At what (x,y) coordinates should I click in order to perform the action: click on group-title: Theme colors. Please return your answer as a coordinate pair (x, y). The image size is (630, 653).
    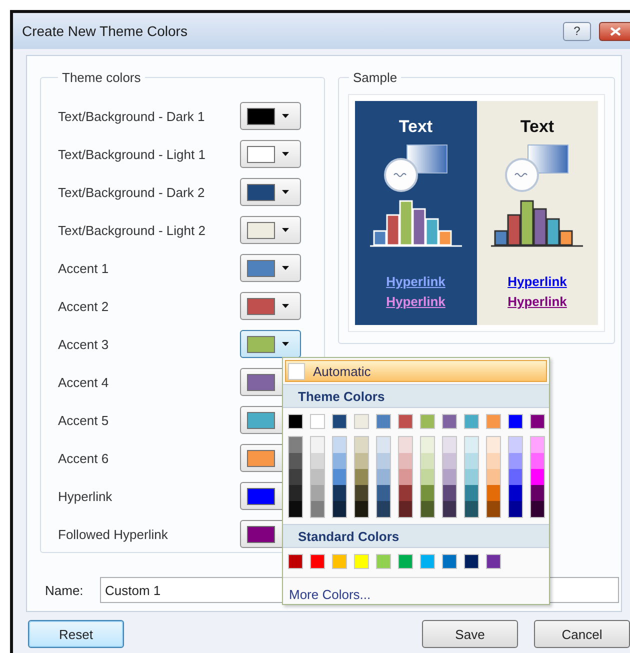
    Looking at the image, I should click on (101, 77).